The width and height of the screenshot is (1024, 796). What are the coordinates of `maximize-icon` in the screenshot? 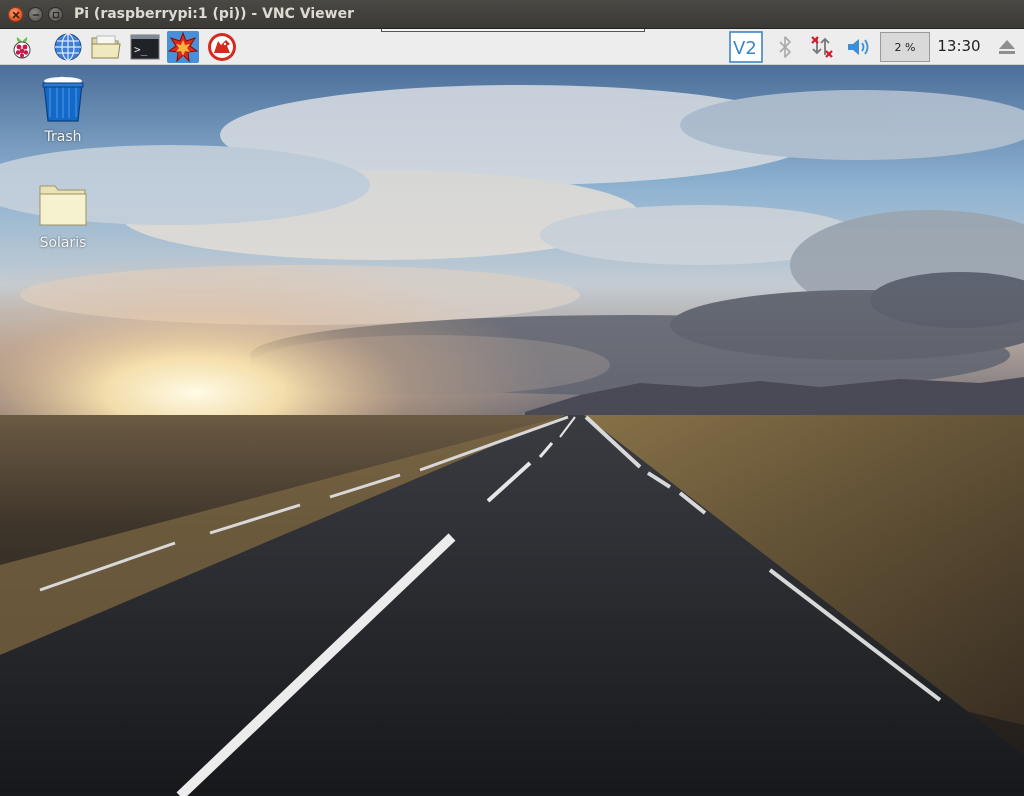 It's located at (56, 15).